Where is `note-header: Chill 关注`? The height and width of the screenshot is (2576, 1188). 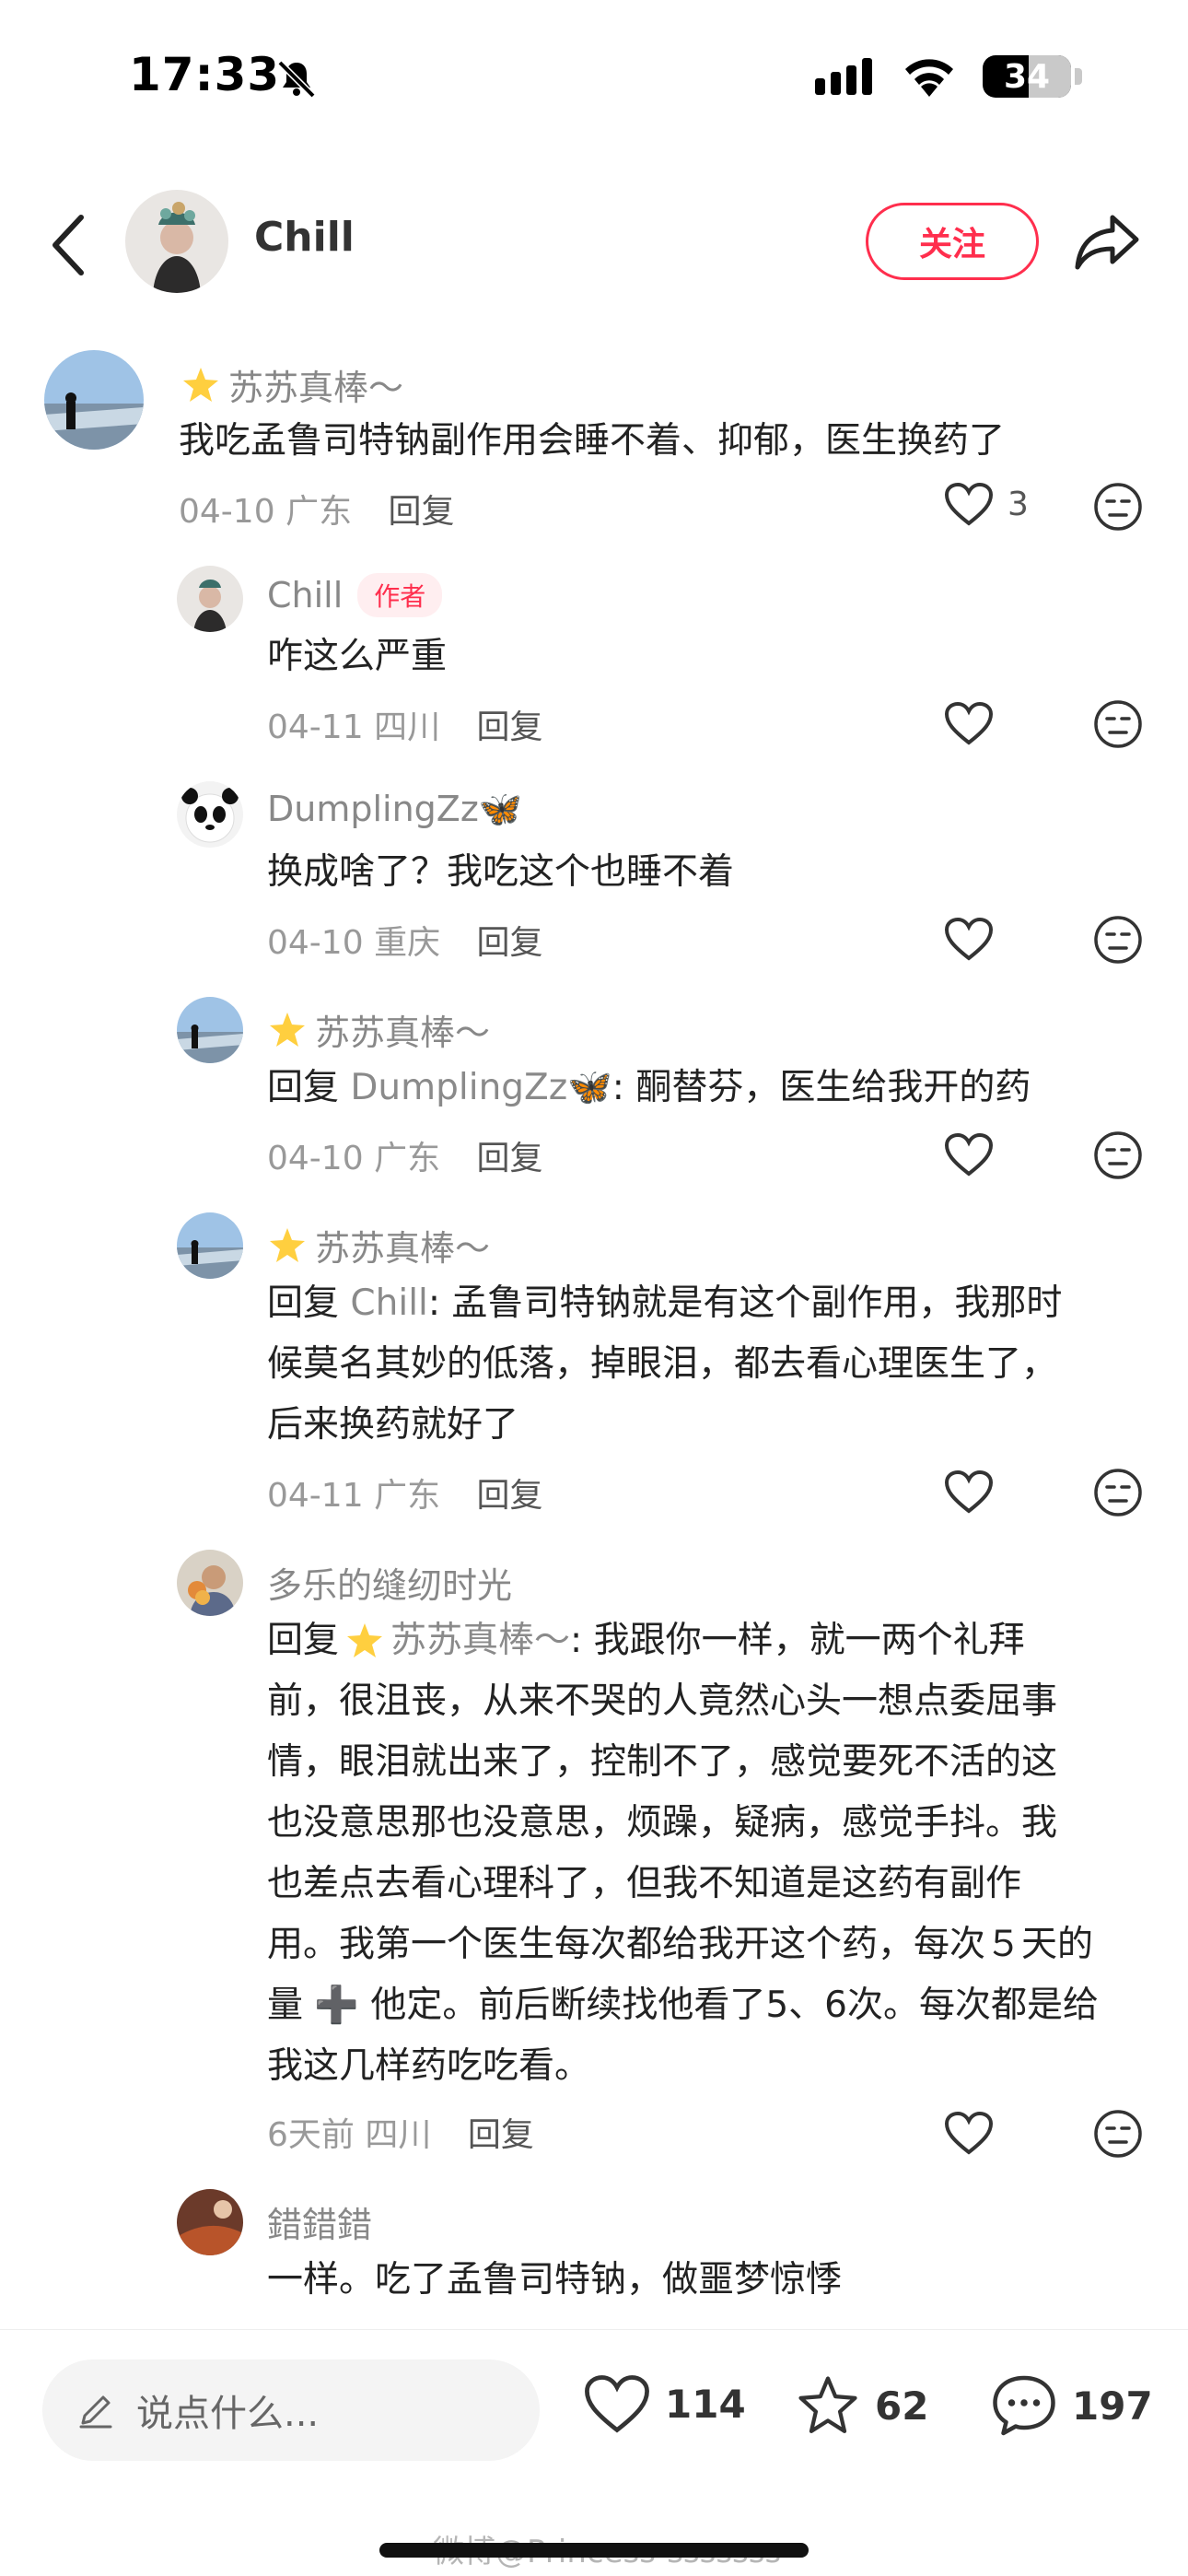 note-header: Chill 关注 is located at coordinates (594, 244).